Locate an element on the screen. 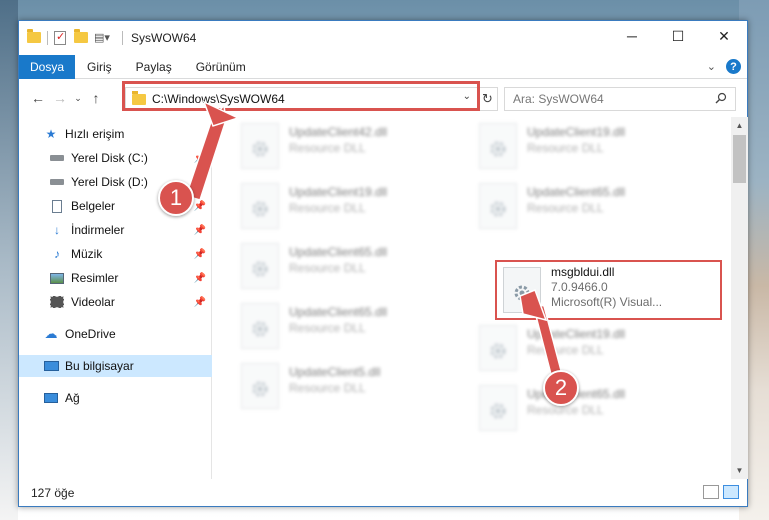 The image size is (769, 520). up-arrow-icon: ↑ is located at coordinates (96, 98).